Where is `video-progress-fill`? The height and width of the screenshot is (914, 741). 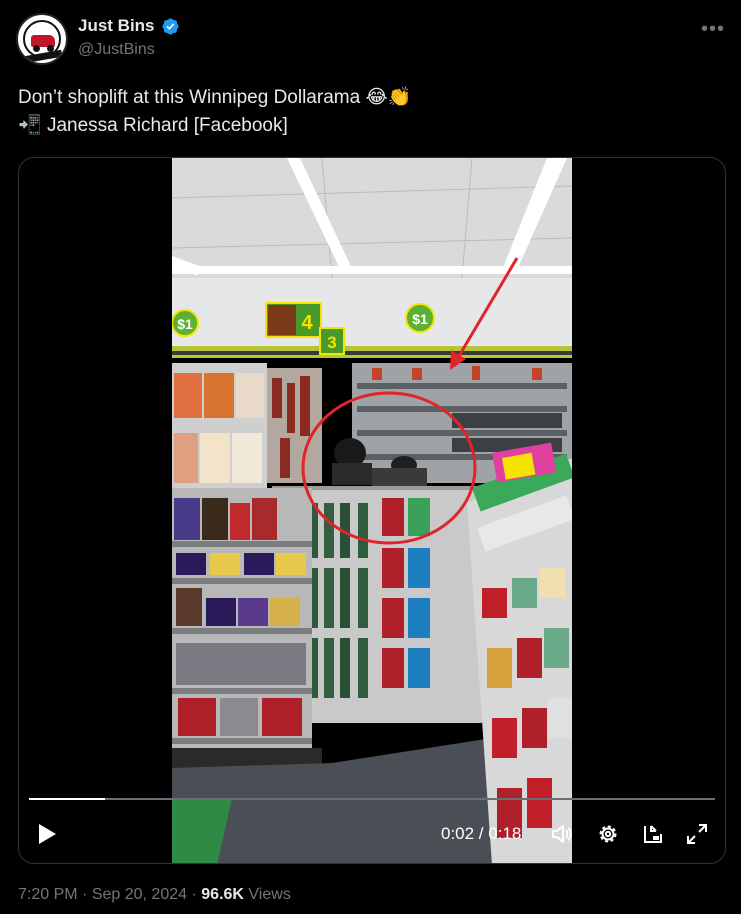
video-progress-fill is located at coordinates (67, 799).